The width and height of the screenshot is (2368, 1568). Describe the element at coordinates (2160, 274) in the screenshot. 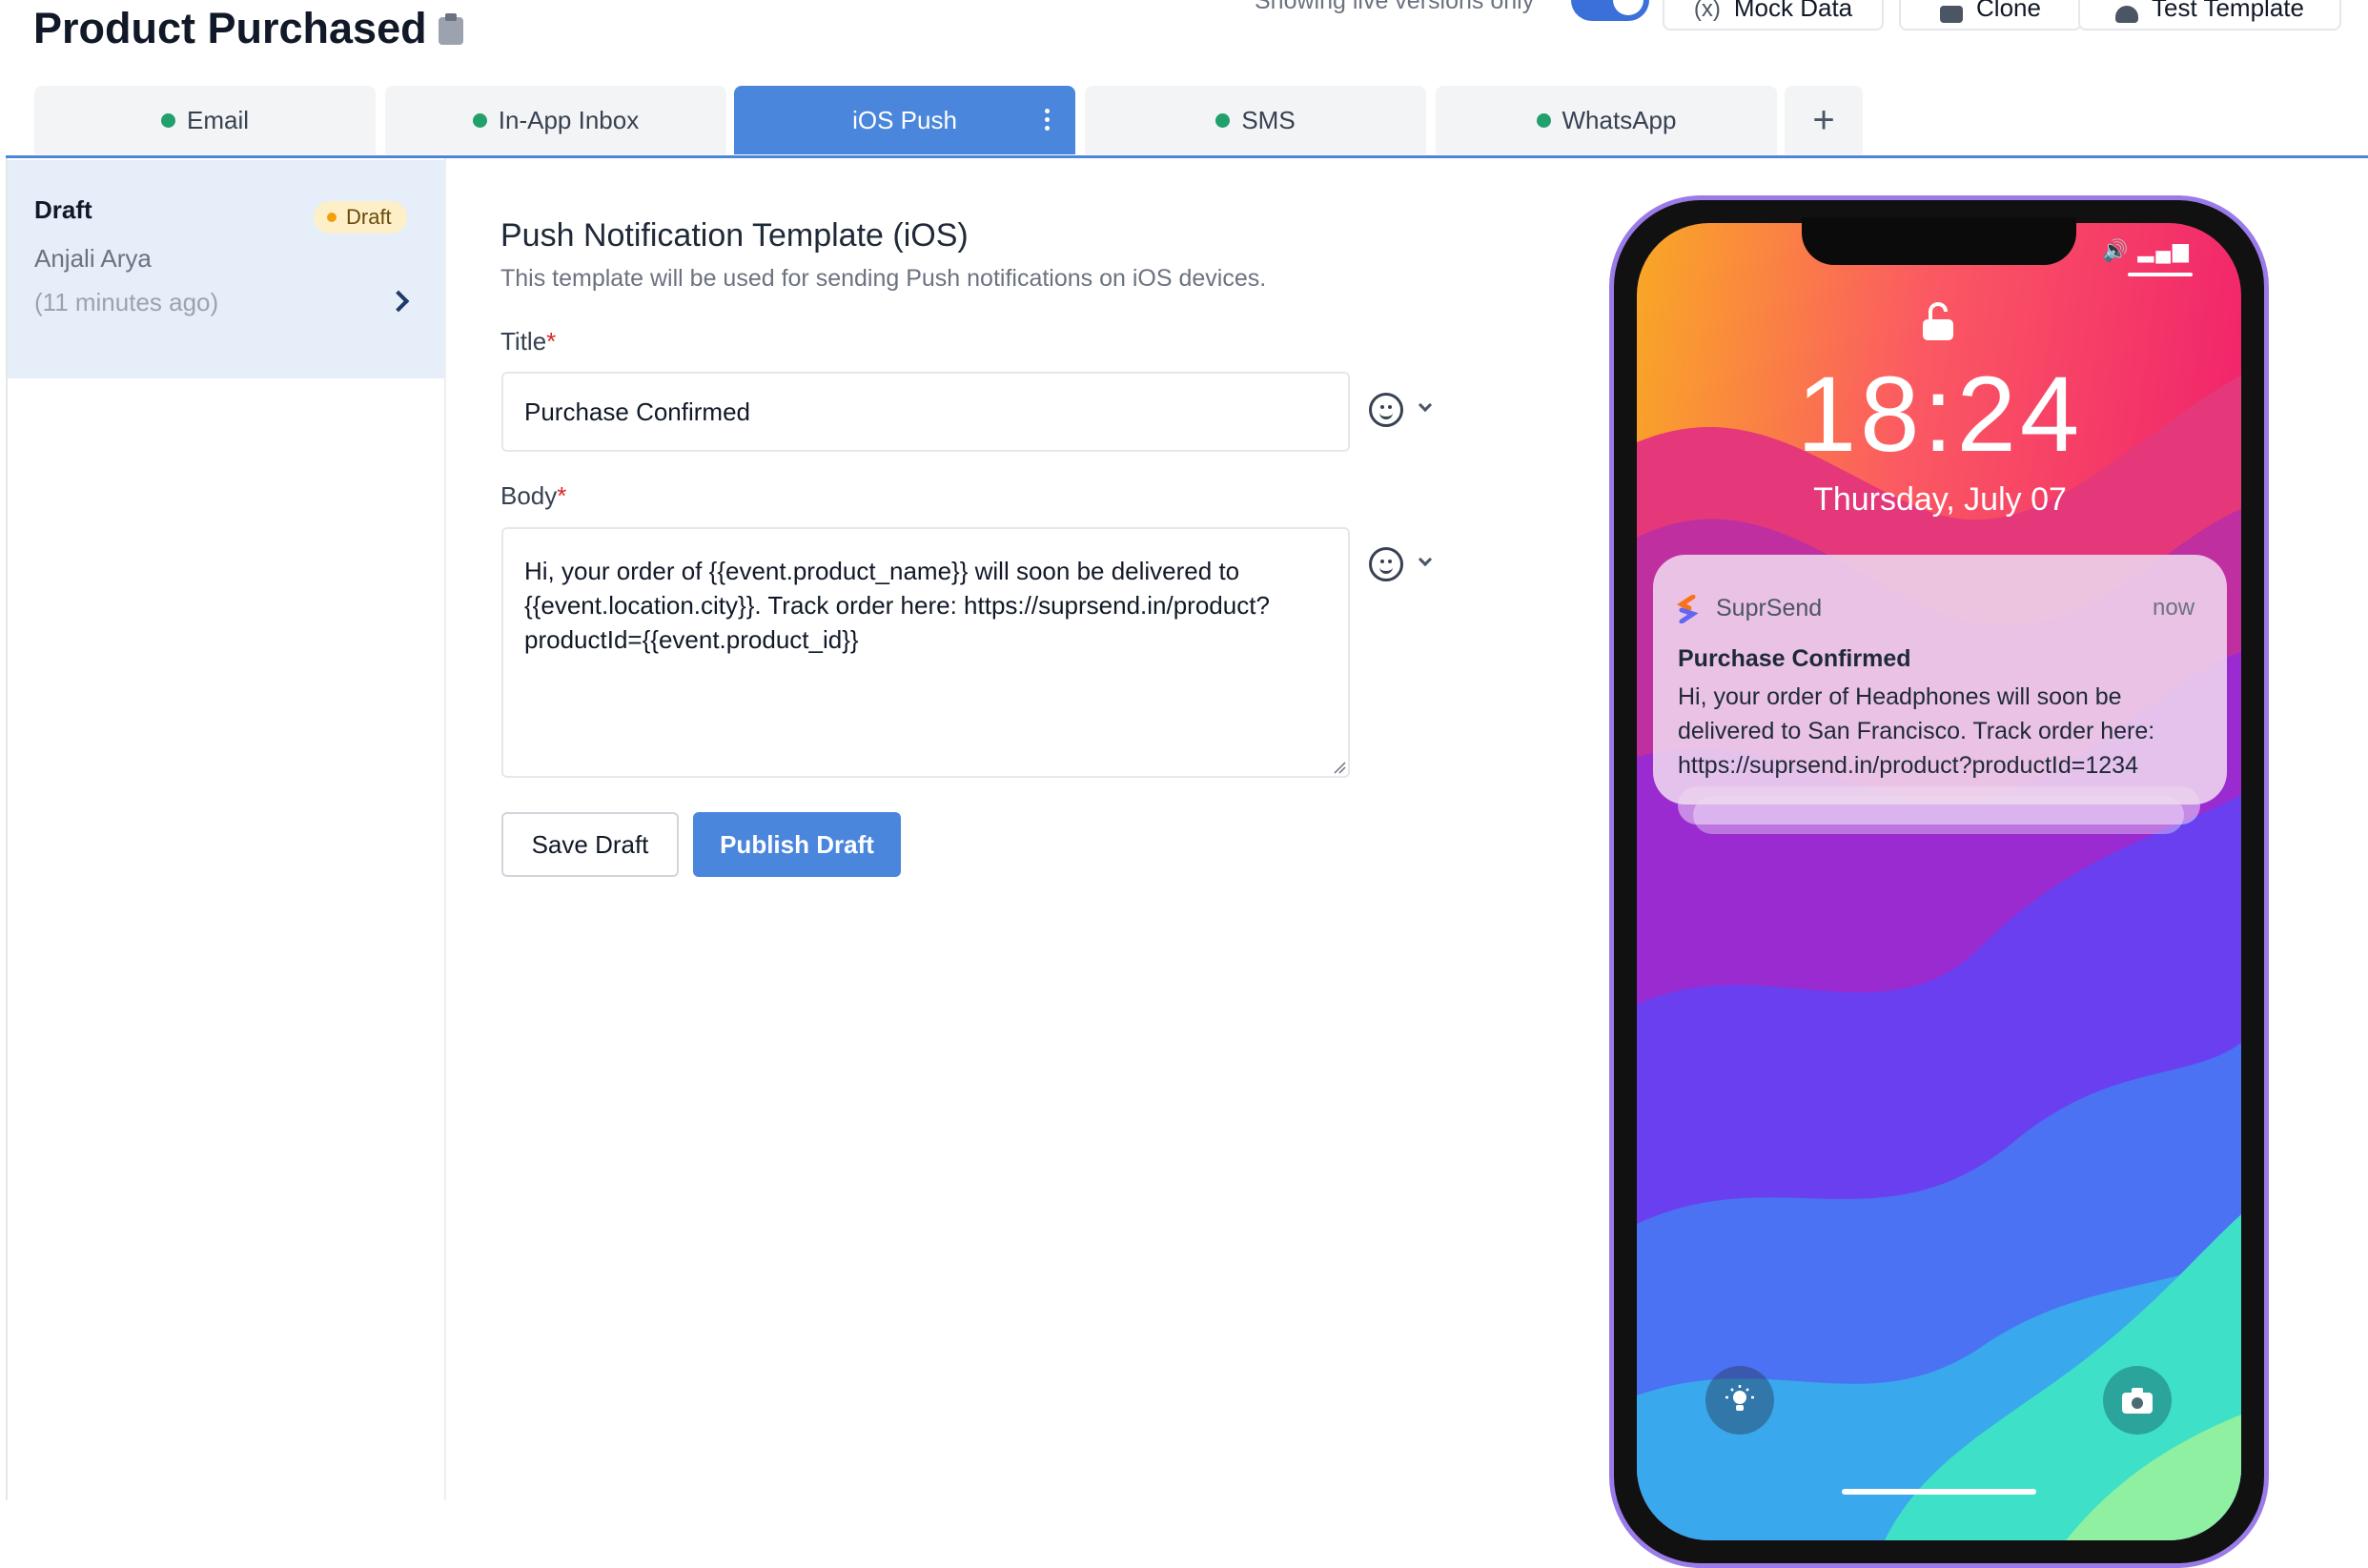

I see `control-center-indicator` at that location.